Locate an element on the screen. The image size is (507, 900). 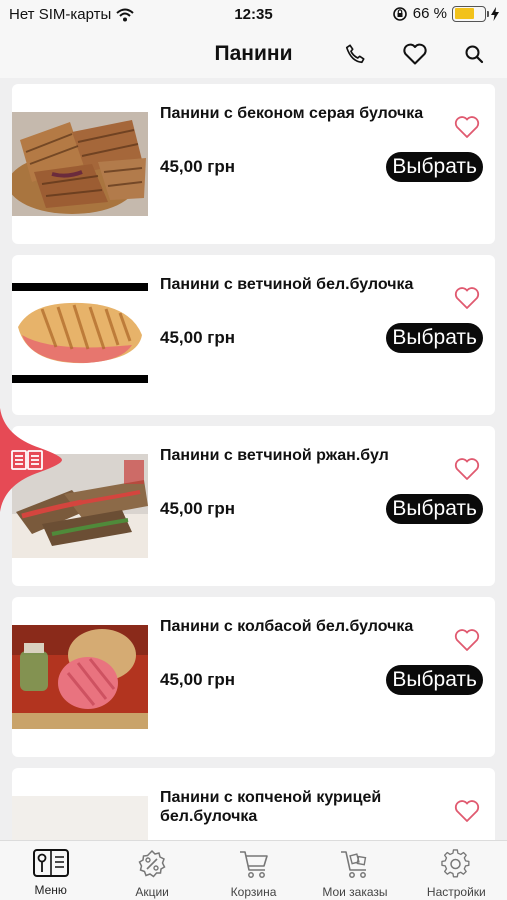
tab-label: Меню is located at coordinates (50, 890).